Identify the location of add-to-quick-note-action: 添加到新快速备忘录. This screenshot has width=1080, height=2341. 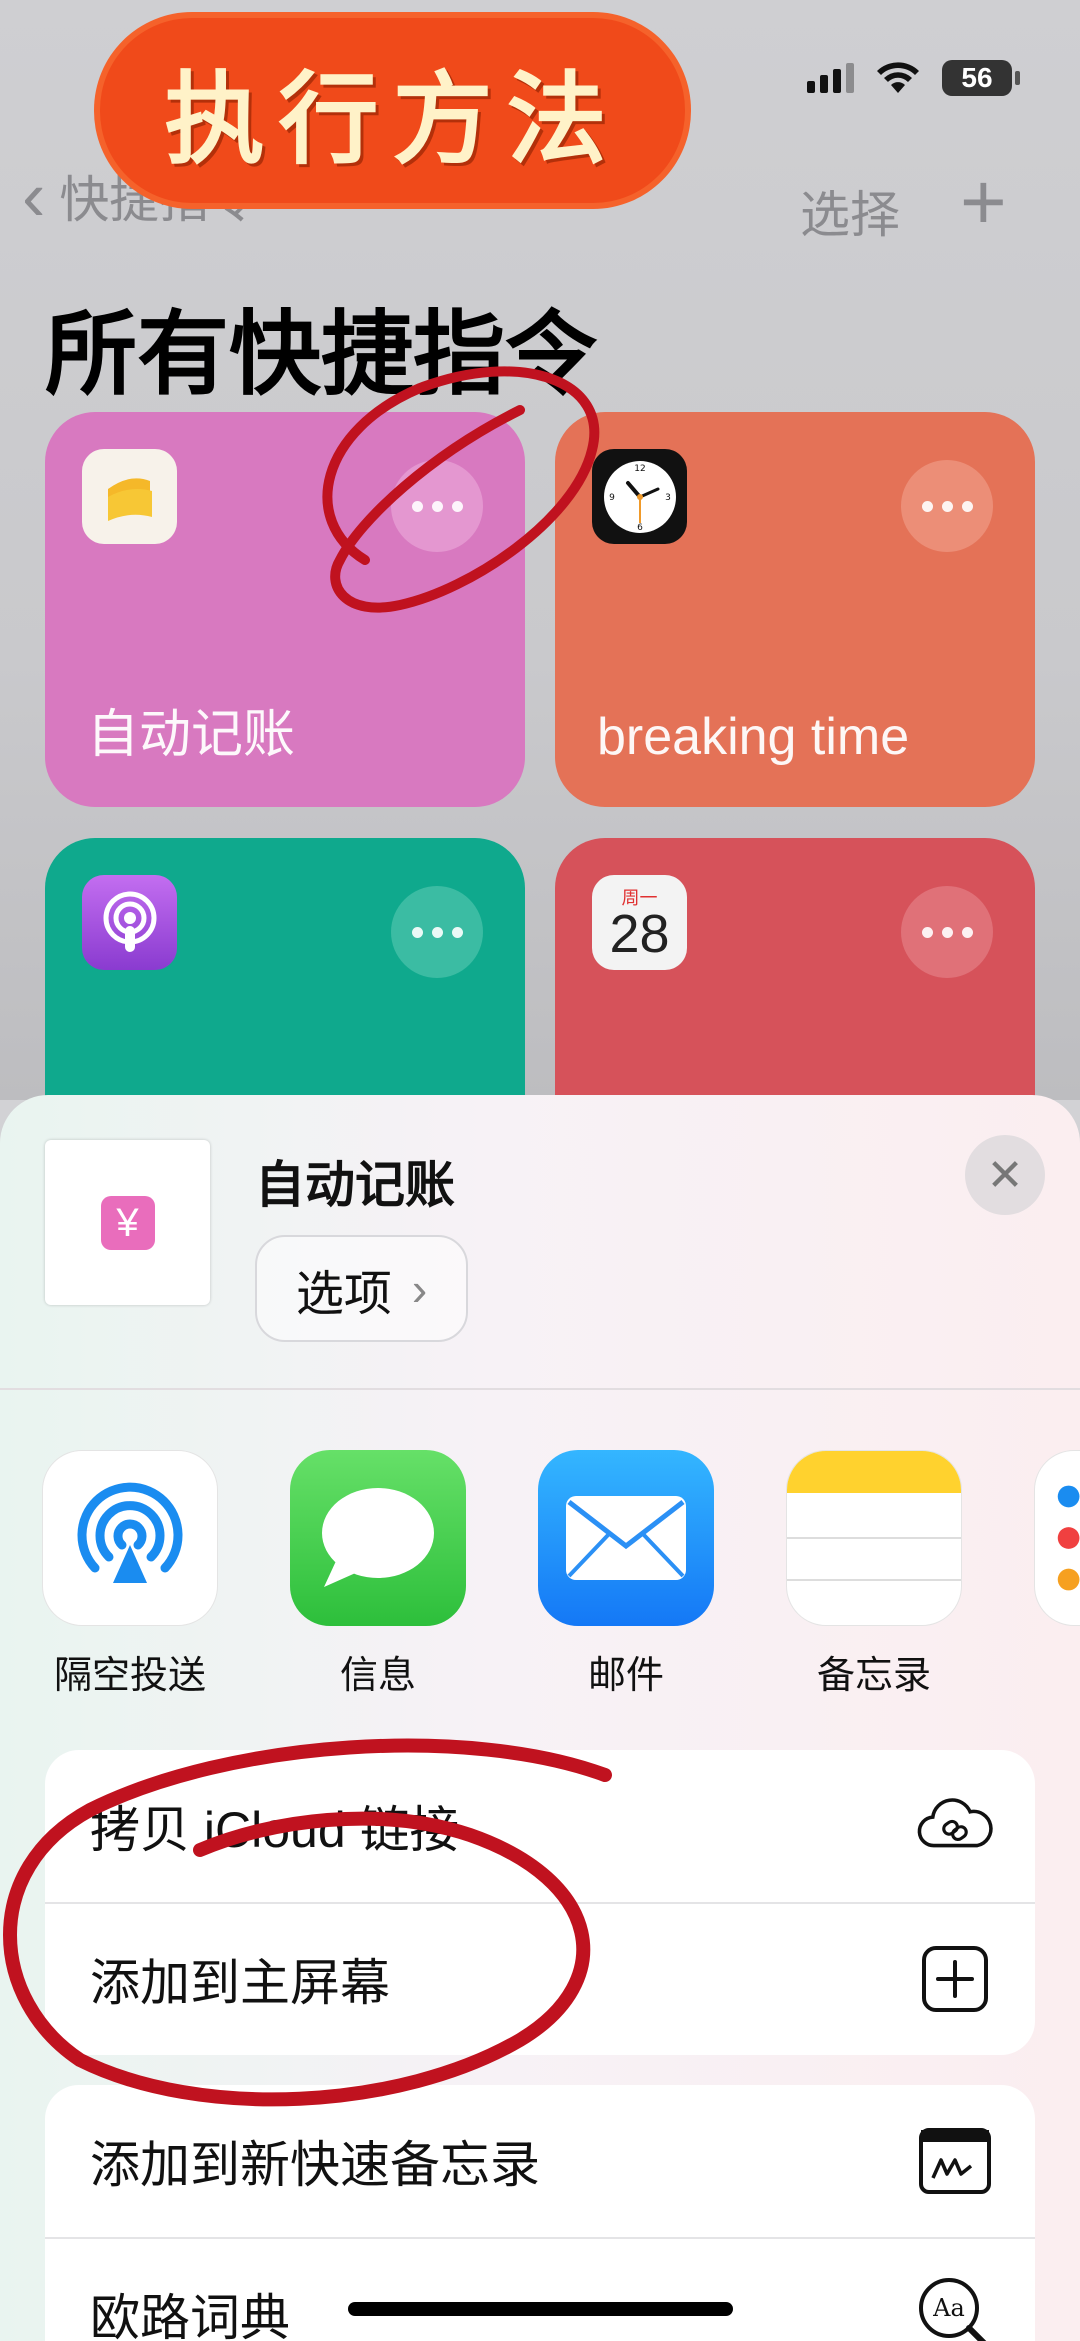
(540, 2161).